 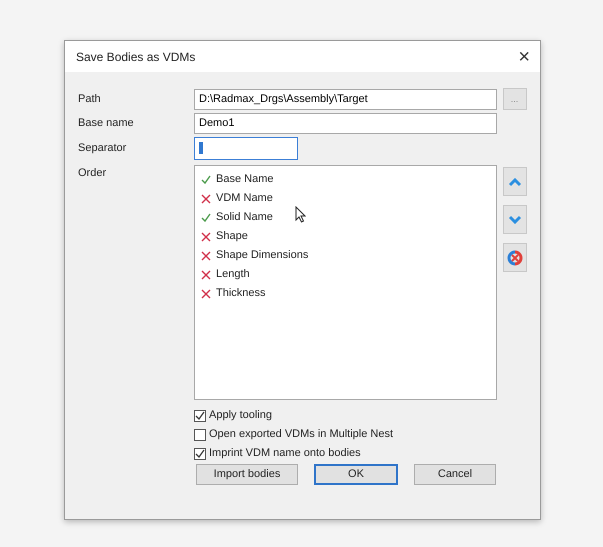 I want to click on list-item-label: Shape Dimensions, so click(x=262, y=256).